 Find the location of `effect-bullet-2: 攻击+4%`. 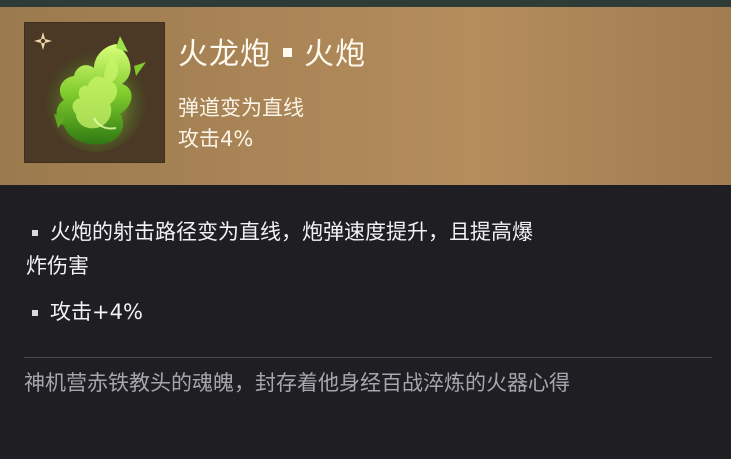

effect-bullet-2: 攻击+4% is located at coordinates (366, 312).